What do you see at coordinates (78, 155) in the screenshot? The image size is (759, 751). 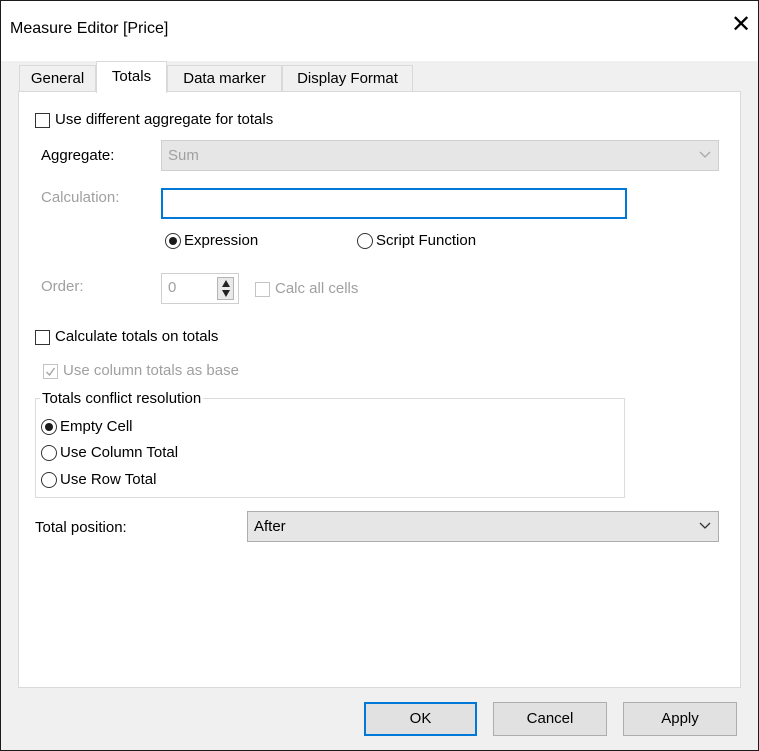 I see `aggregate-label: Aggregate:` at bounding box center [78, 155].